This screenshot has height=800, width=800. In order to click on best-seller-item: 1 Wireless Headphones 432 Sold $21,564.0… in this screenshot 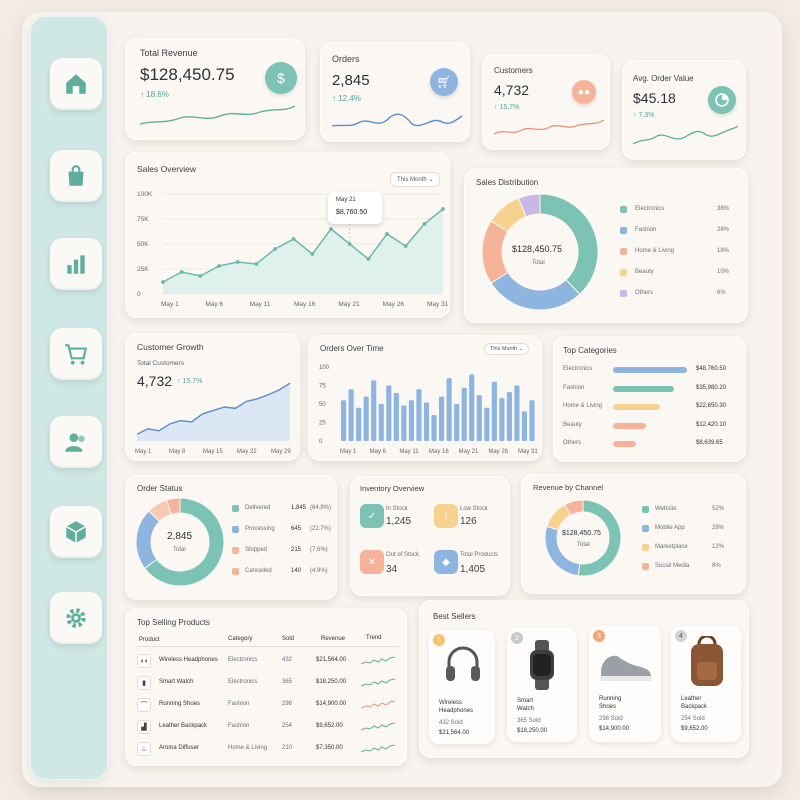, I will do `click(462, 687)`.